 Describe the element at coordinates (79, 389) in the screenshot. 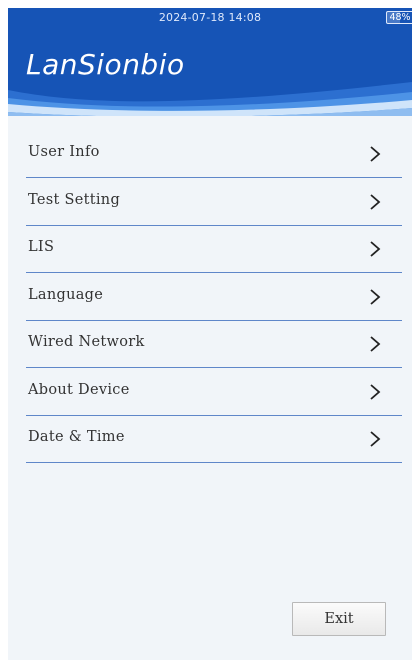

I see `menu-item-label: About Device` at that location.